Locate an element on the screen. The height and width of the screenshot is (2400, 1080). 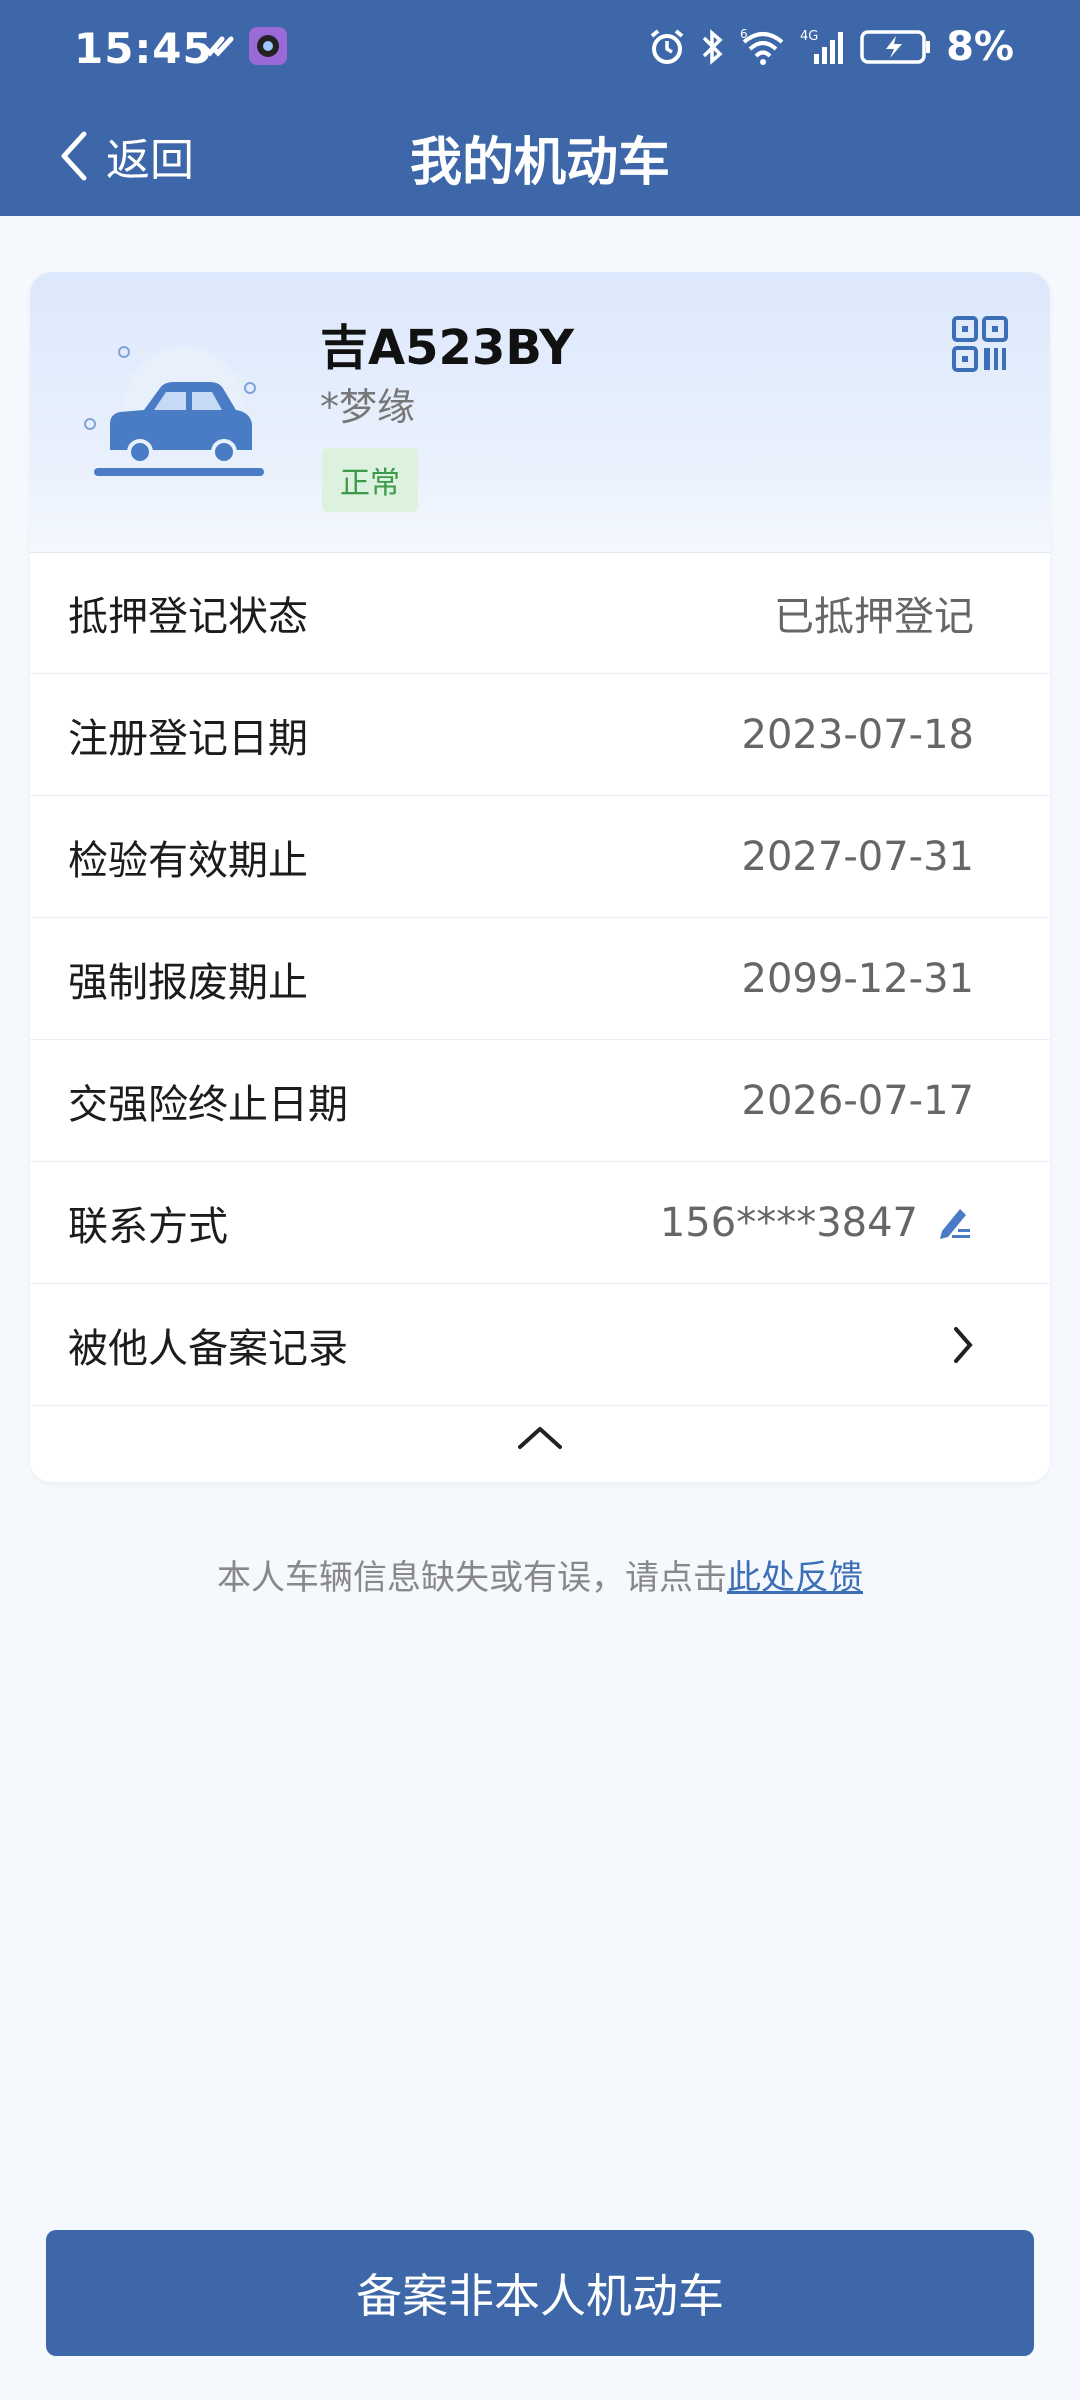
signal-4g-icon: 4G is located at coordinates (822, 46).